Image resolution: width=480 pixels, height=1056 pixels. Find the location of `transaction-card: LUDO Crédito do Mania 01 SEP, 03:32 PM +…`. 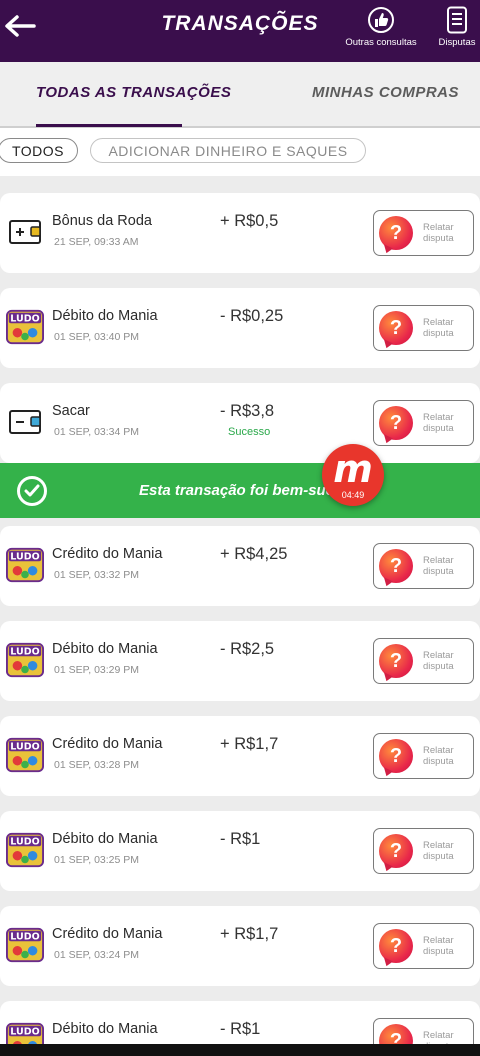

transaction-card: LUDO Crédito do Mania 01 SEP, 03:32 PM +… is located at coordinates (240, 566).